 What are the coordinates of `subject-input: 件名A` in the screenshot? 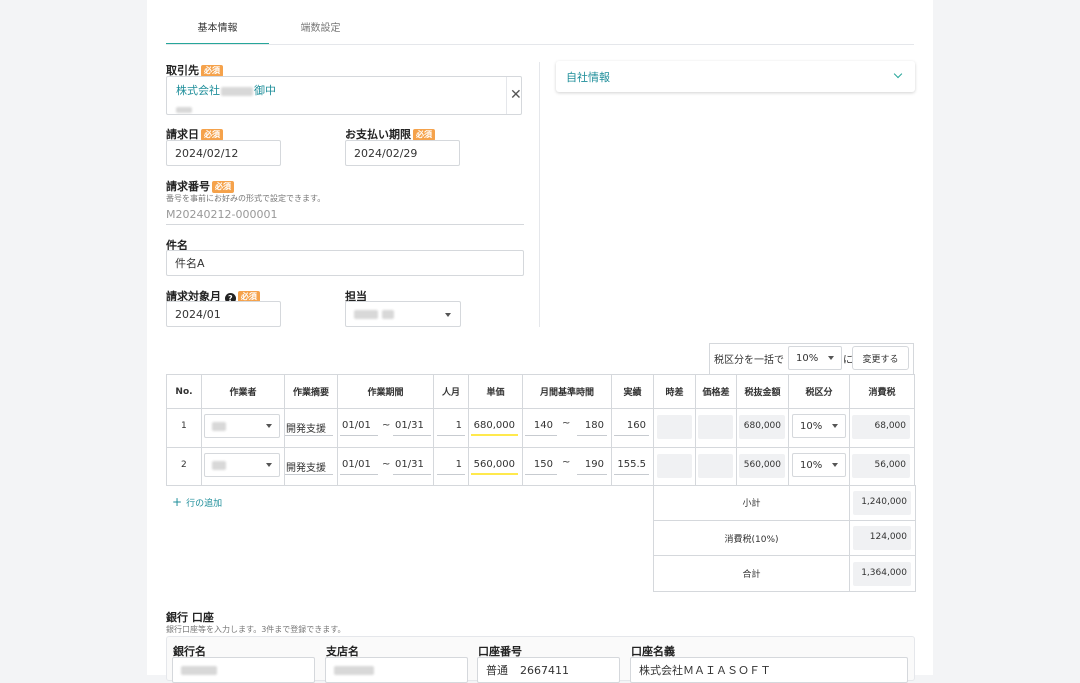 It's located at (345, 263).